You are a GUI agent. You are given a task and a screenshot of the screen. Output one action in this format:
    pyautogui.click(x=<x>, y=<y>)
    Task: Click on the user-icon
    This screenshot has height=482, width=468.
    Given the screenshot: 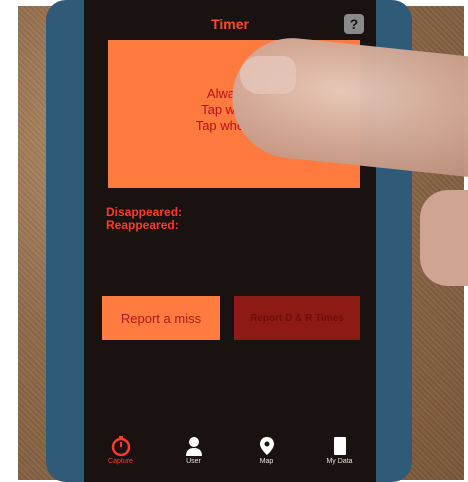 What is the action you would take?
    pyautogui.click(x=193, y=446)
    